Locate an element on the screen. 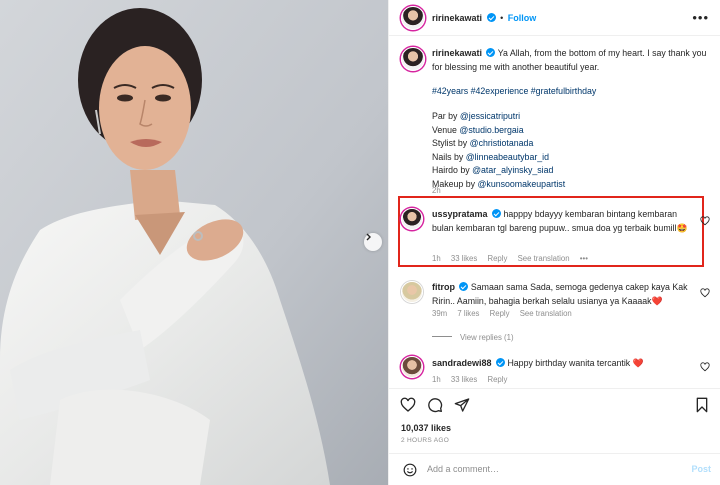 The height and width of the screenshot is (485, 720). carousel-next-button is located at coordinates (373, 242).